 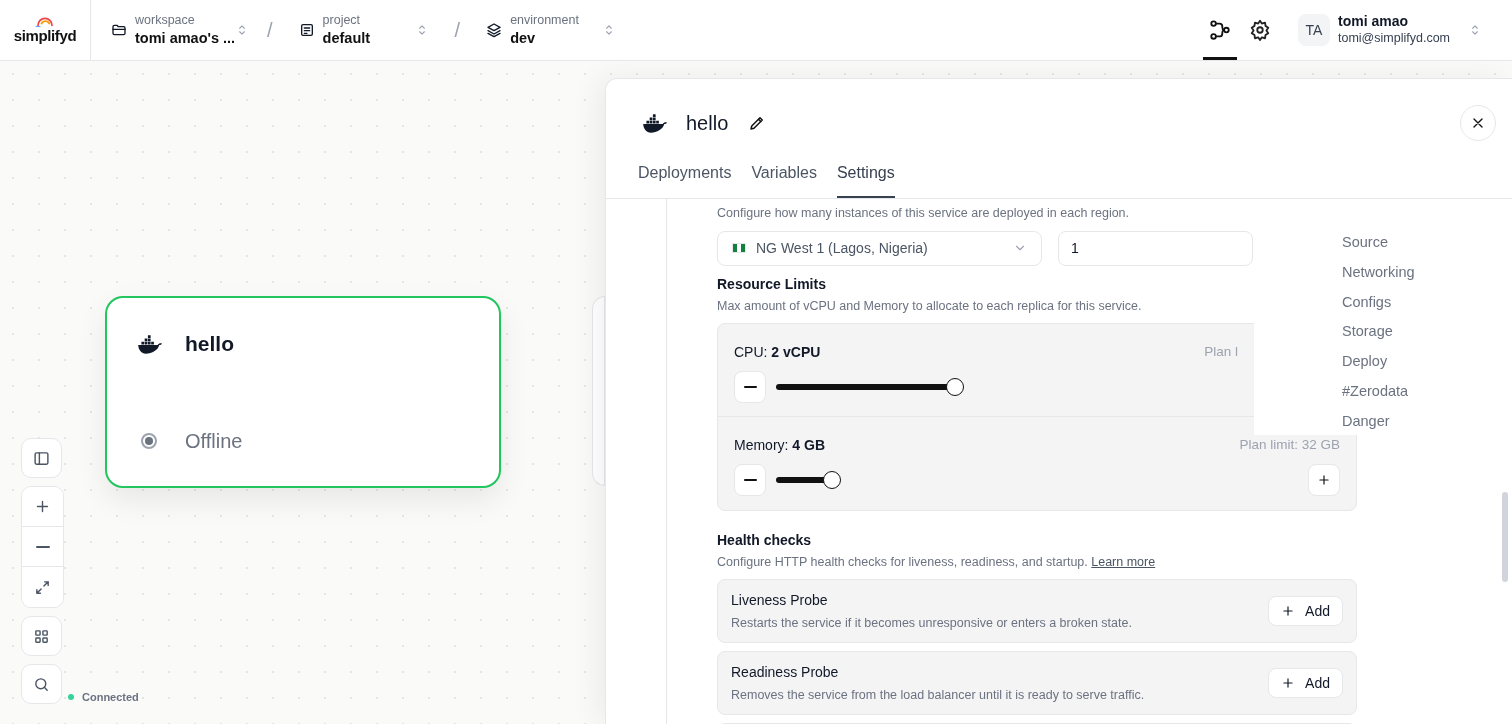 What do you see at coordinates (1394, 38) in the screenshot?
I see `user-email: tomi@simplifyd.com` at bounding box center [1394, 38].